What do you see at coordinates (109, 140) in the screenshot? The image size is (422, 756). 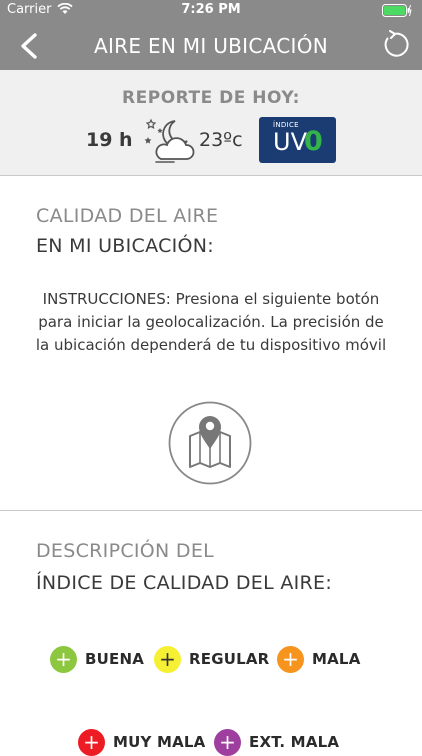 I see `report-hour: 19 h` at bounding box center [109, 140].